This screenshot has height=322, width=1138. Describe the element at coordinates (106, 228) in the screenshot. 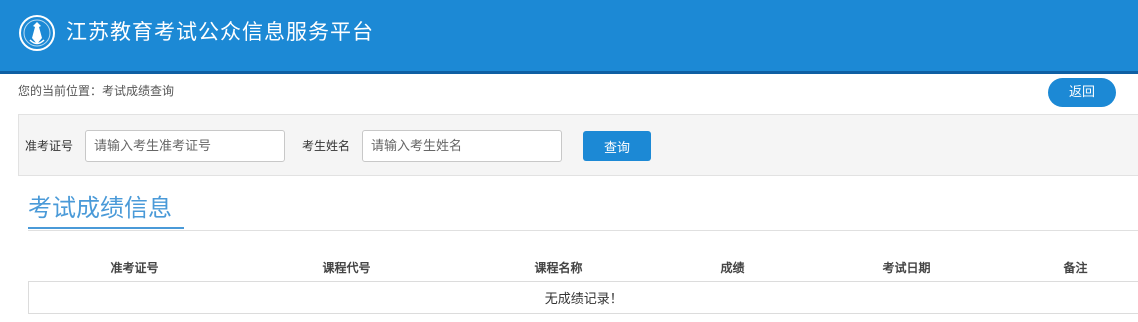

I see `section-title-underline` at that location.